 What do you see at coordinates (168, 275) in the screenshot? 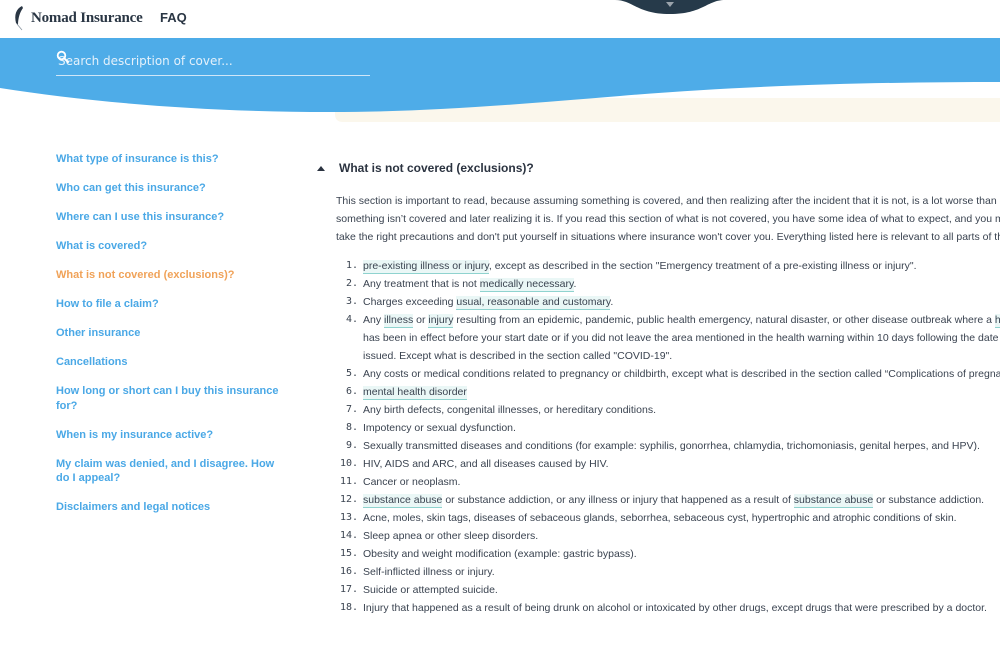
I see `sidebar-item: What is not covered (exclusions)?` at bounding box center [168, 275].